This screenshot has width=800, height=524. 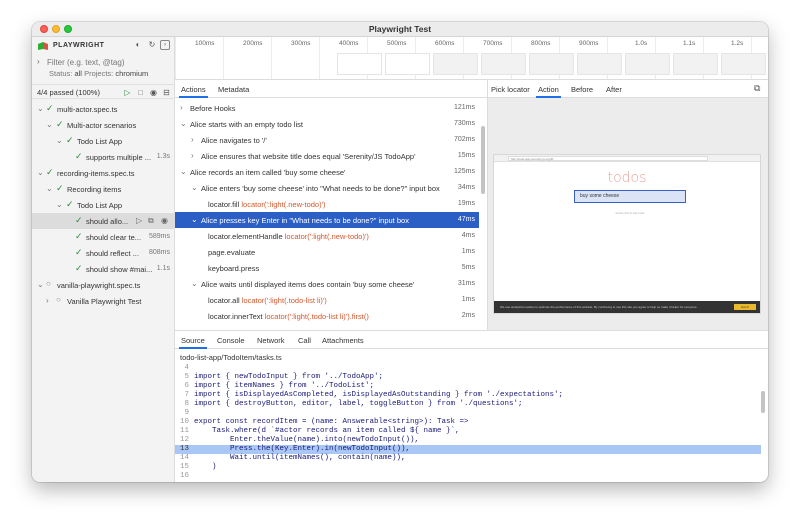 I want to click on action-row: › Before Hooks 121ms, so click(x=327, y=108).